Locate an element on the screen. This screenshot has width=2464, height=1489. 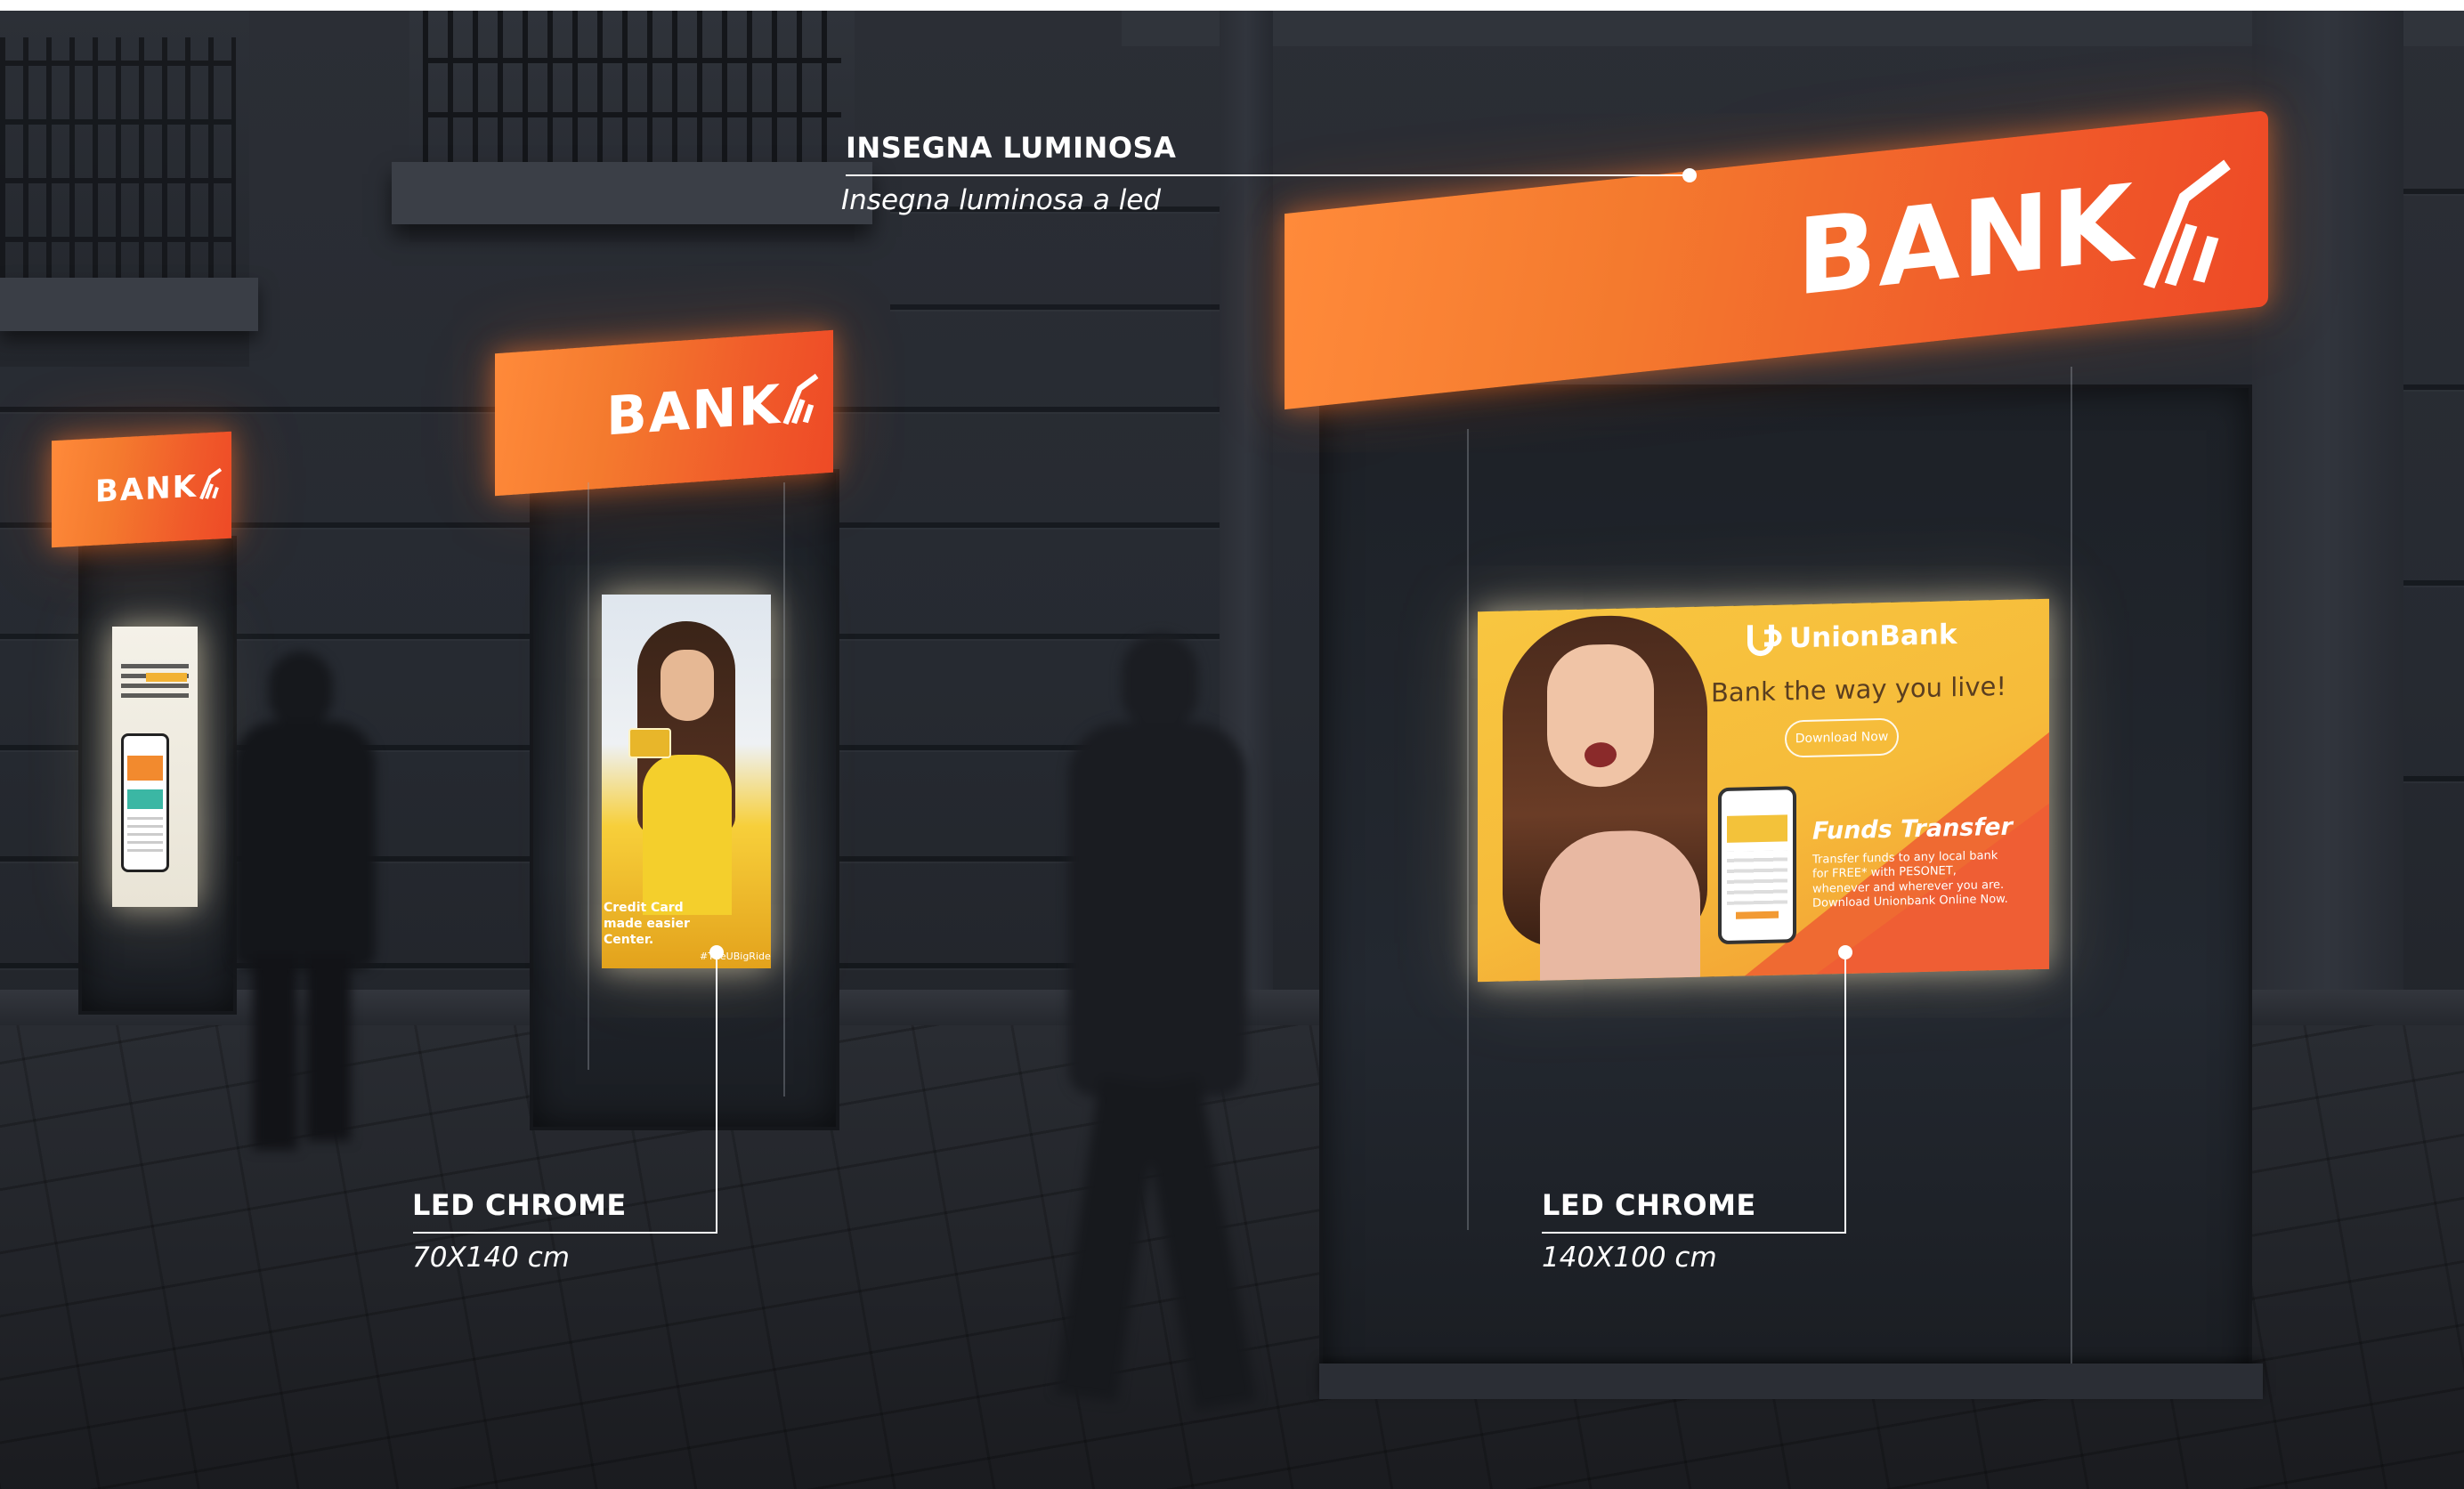
poster-ub-download-button: Download Now is located at coordinates (1842, 737).